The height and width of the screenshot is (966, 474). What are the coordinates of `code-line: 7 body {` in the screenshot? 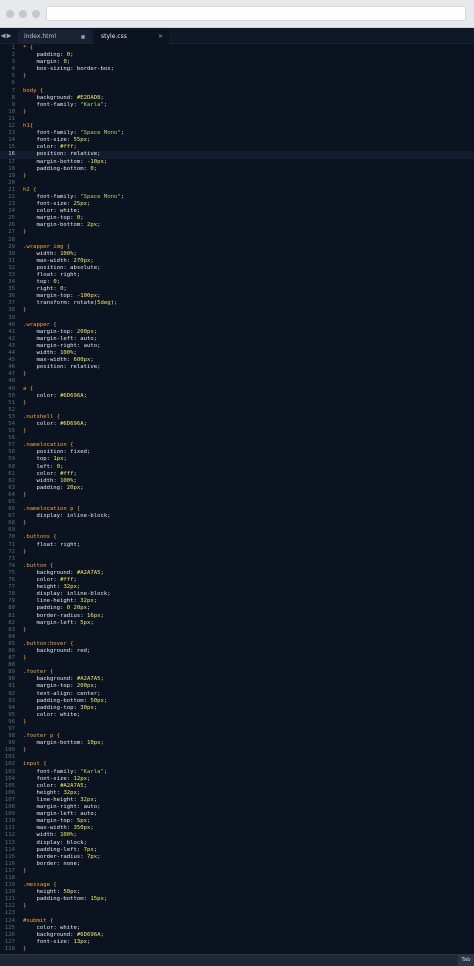 It's located at (237, 91).